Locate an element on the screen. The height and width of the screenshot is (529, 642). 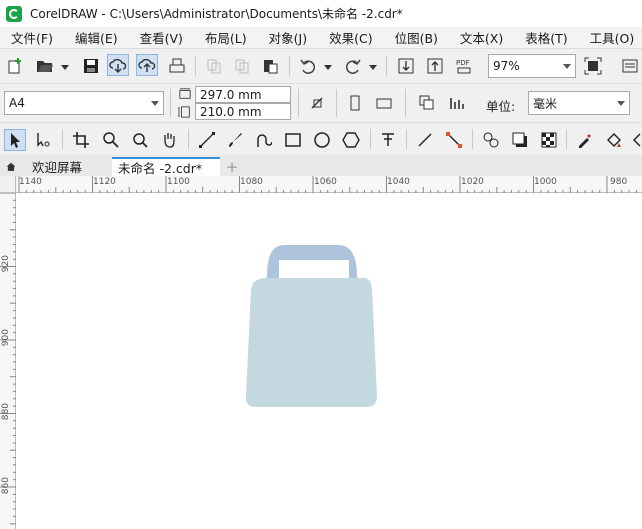
page-width-field: 297.0 mm is located at coordinates (243, 94).